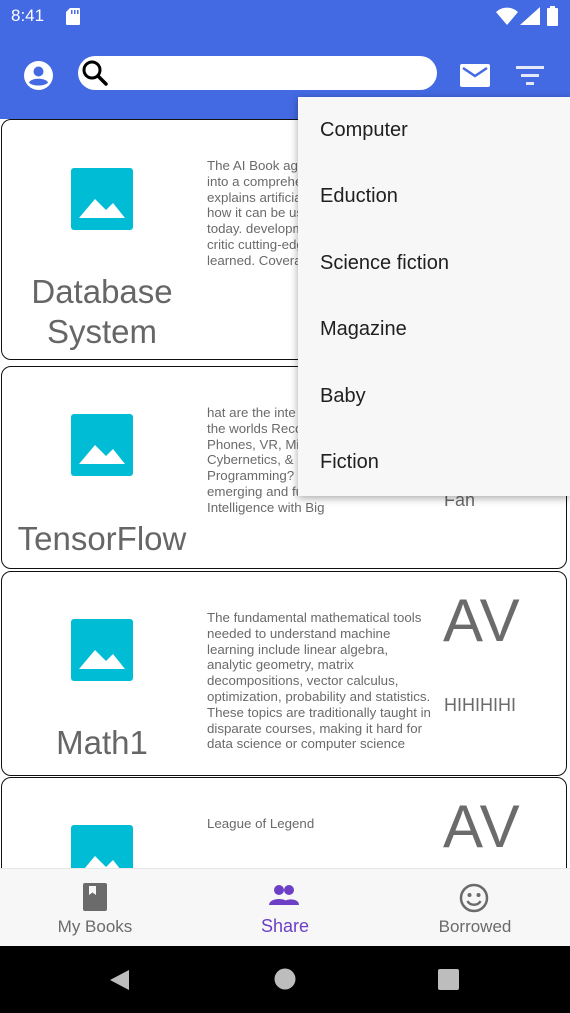  I want to click on mail-icon, so click(475, 75).